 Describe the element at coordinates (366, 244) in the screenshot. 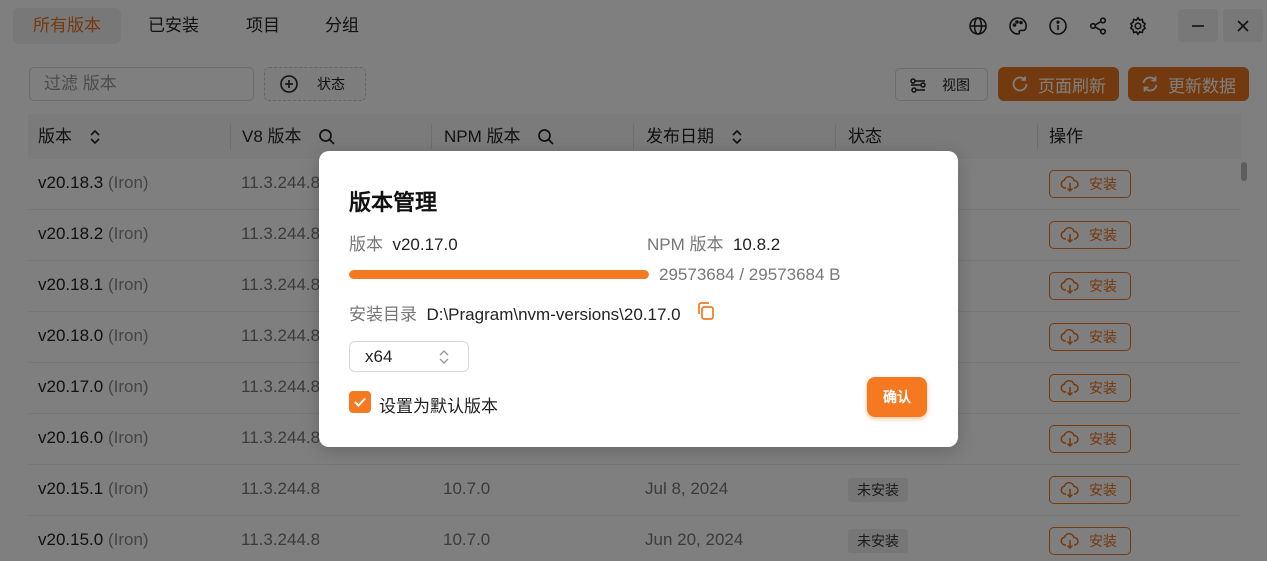

I see `version-label: 版本` at that location.